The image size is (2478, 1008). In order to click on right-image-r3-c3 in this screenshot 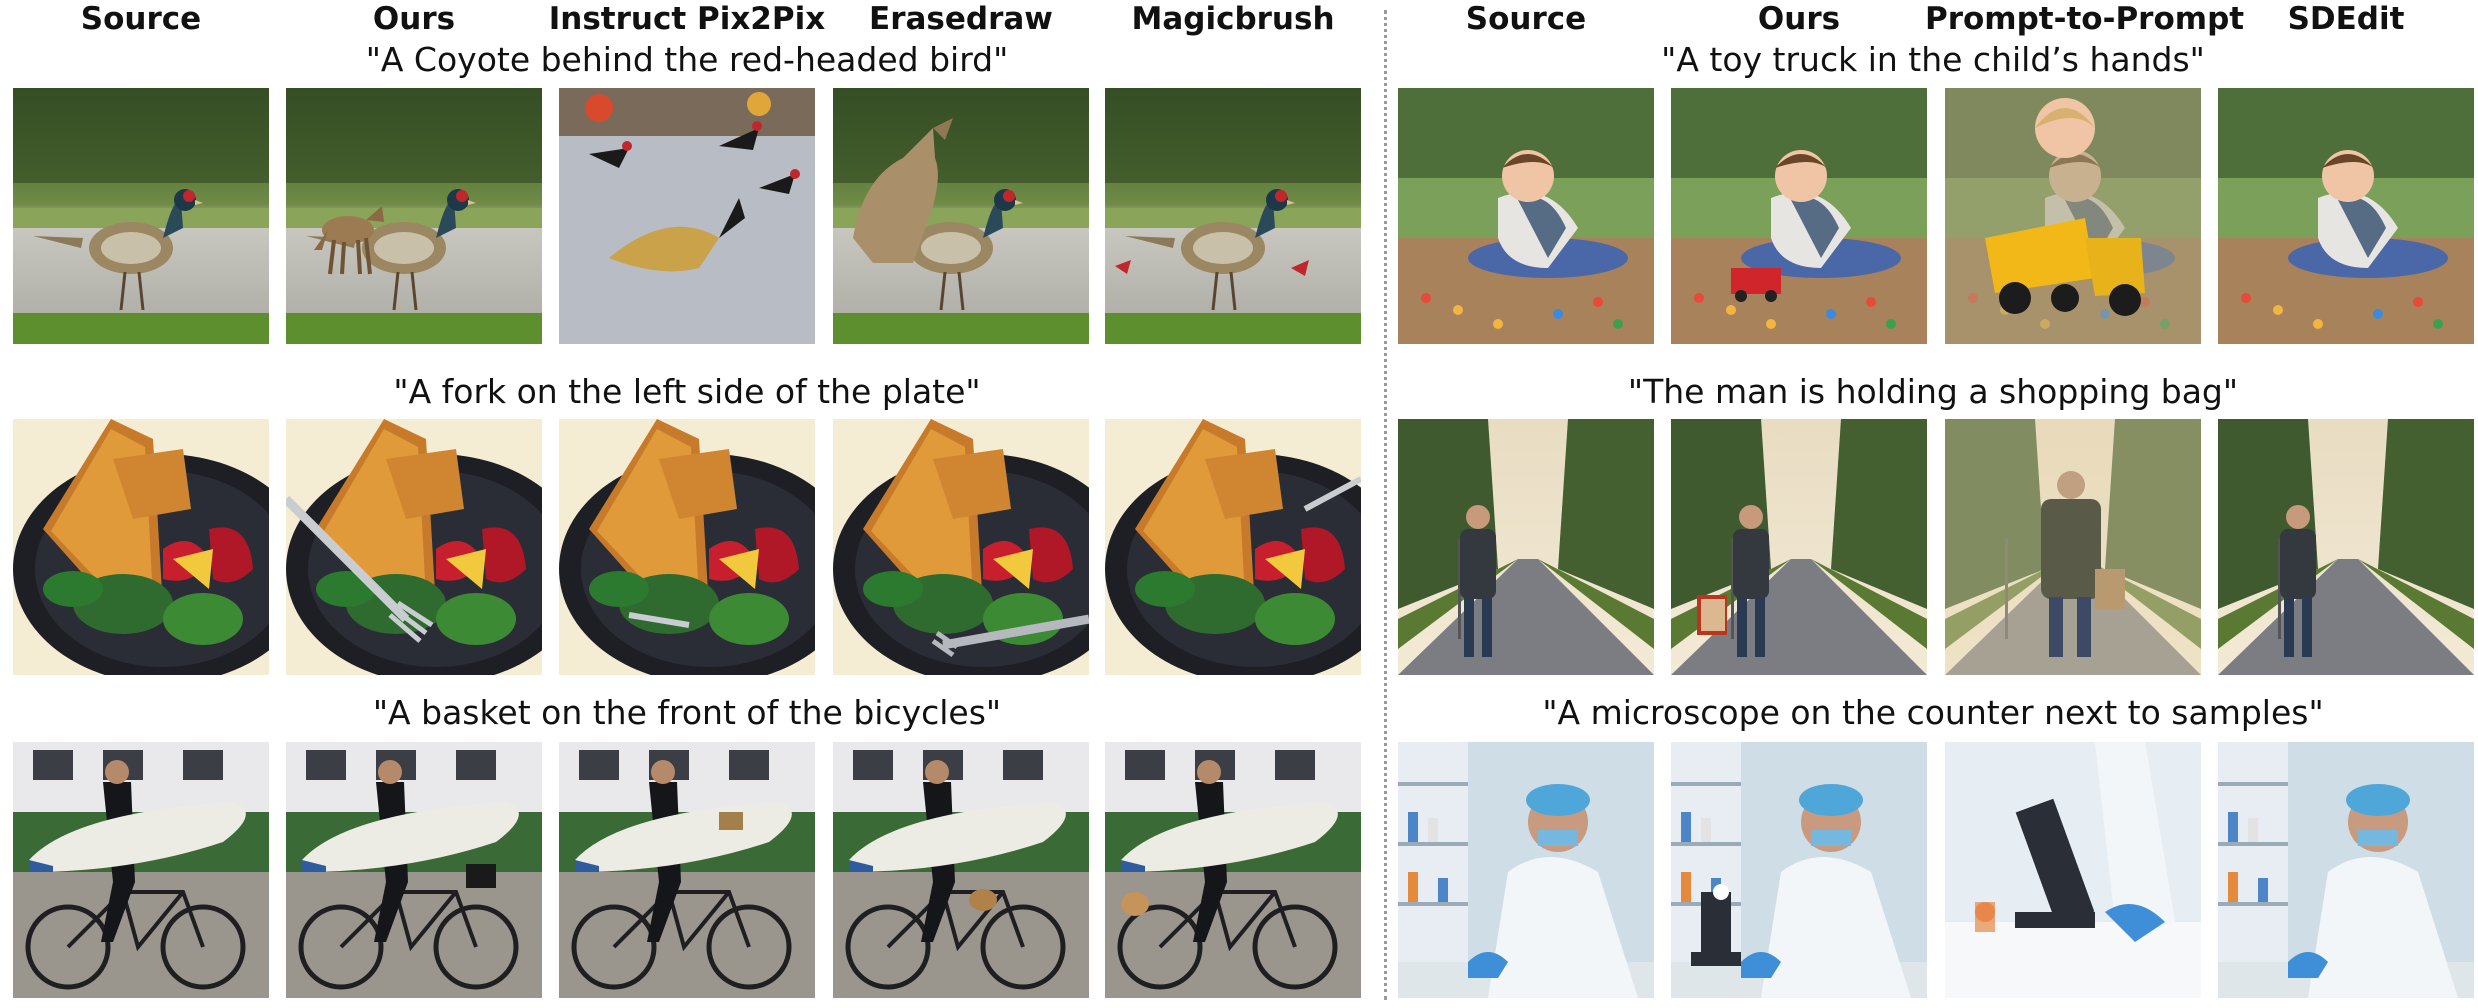, I will do `click(2073, 870)`.